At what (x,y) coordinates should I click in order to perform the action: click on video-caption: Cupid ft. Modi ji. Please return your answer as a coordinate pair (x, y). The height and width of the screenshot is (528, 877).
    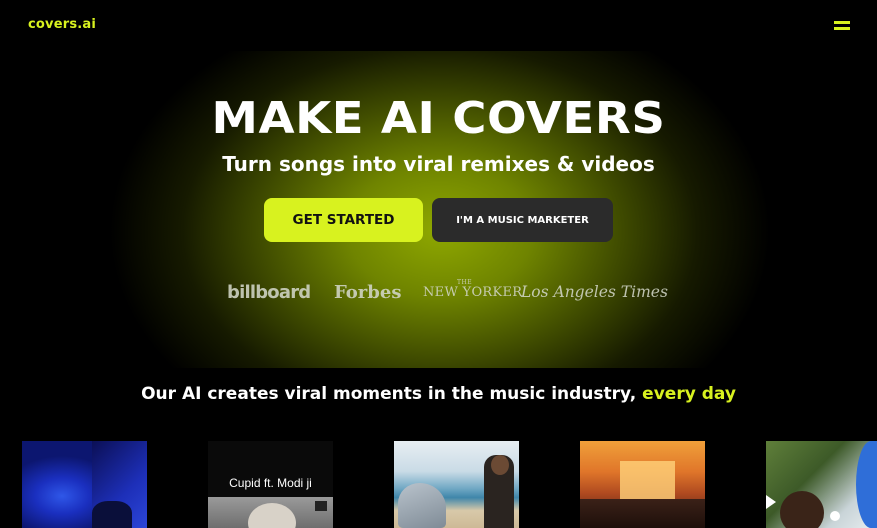
    Looking at the image, I should click on (270, 483).